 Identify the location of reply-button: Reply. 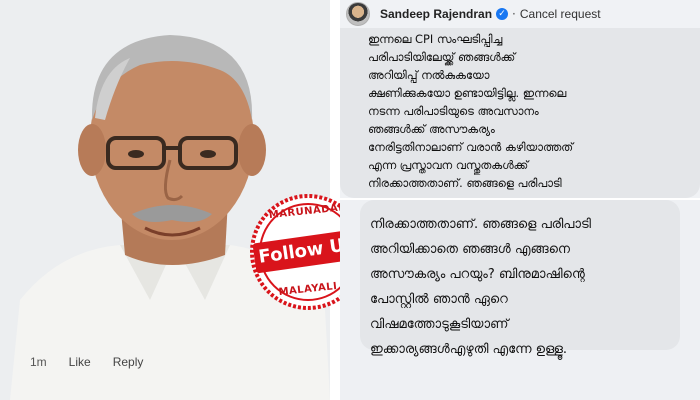
(128, 362).